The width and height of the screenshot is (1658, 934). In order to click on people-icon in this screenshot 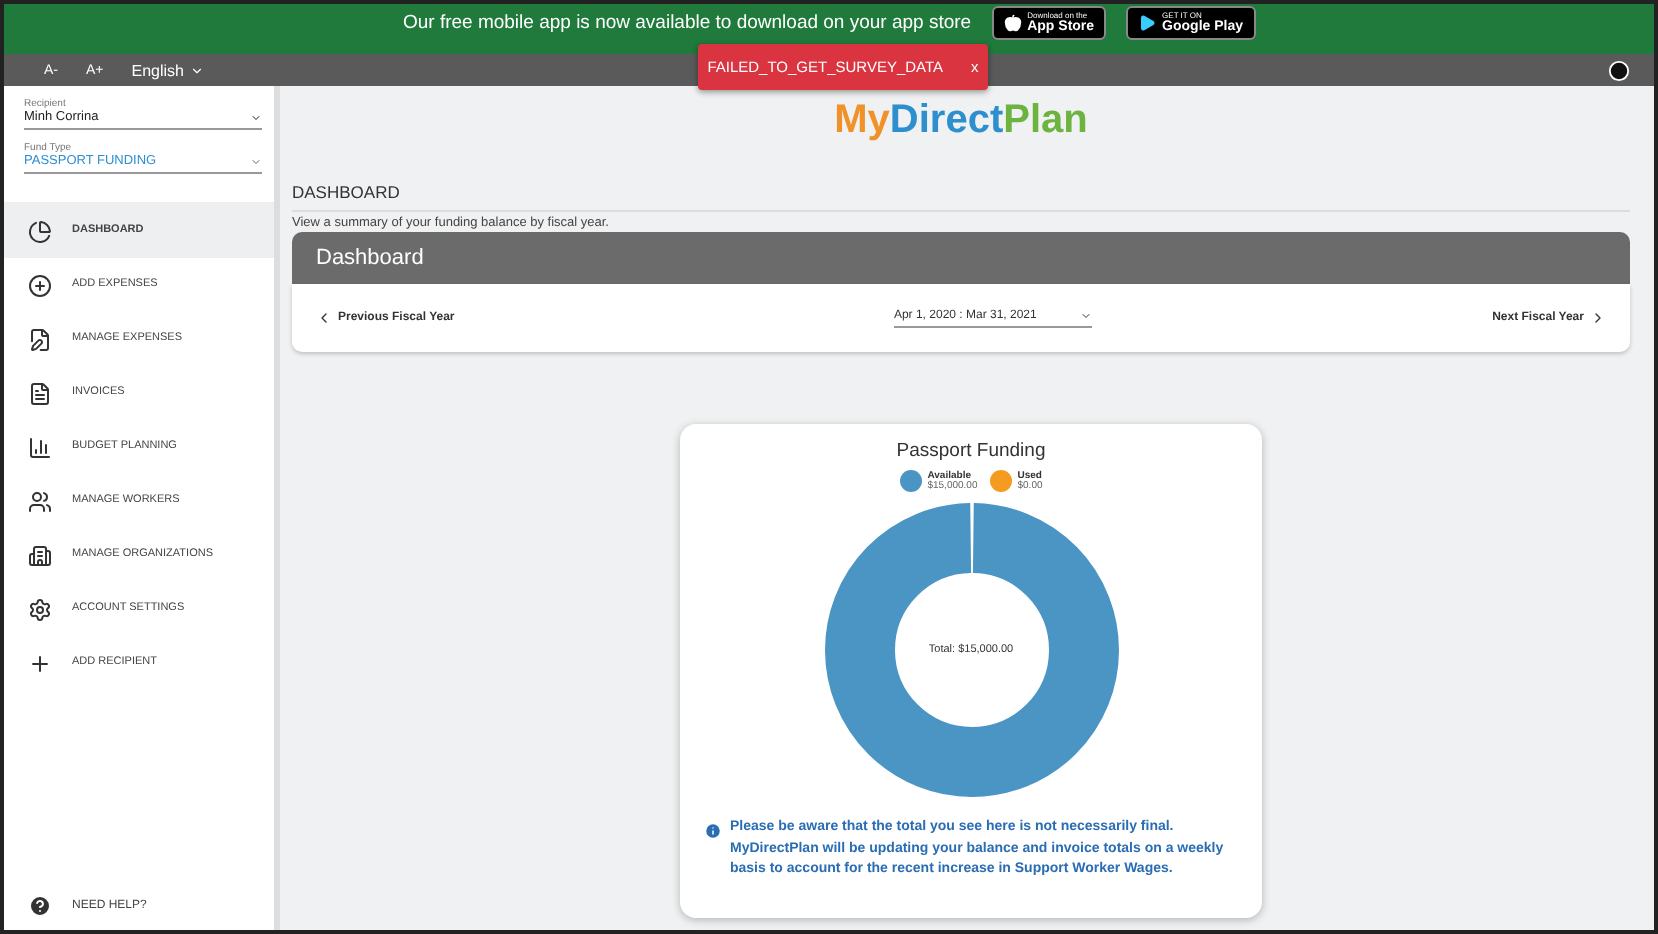, I will do `click(40, 501)`.